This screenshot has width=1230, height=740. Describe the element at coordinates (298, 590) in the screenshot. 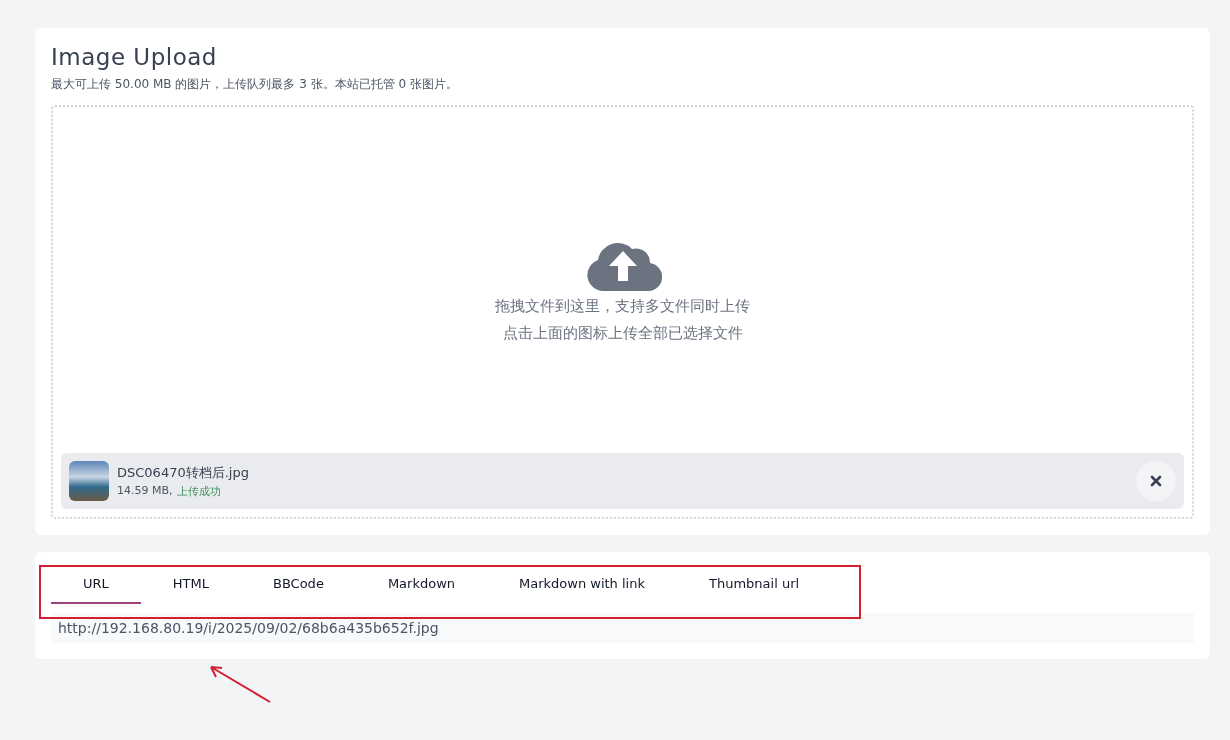

I see `link-format-tab: BBCode` at that location.